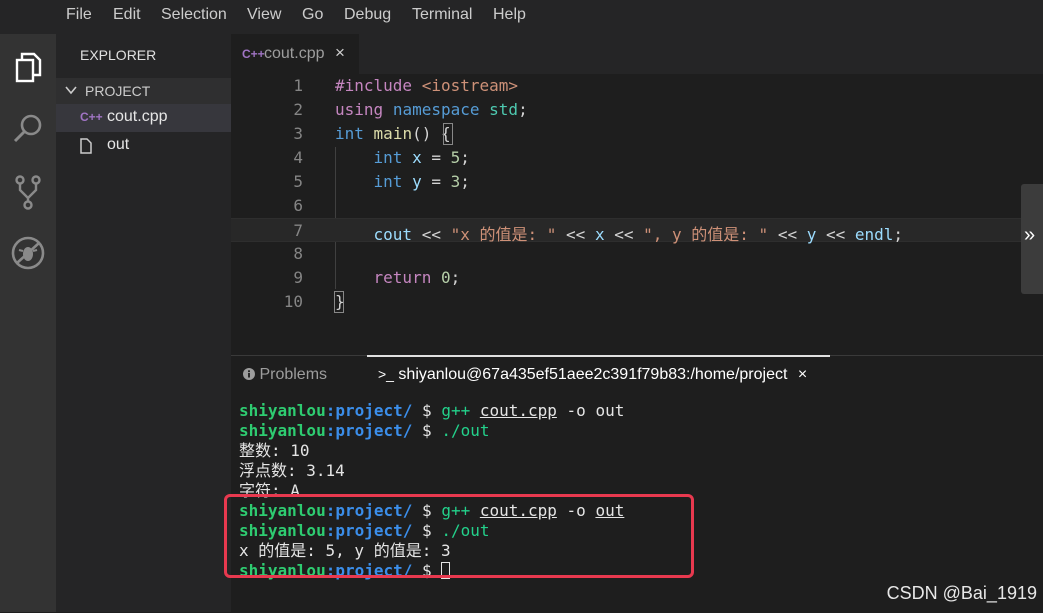  I want to click on search-icon, so click(28, 128).